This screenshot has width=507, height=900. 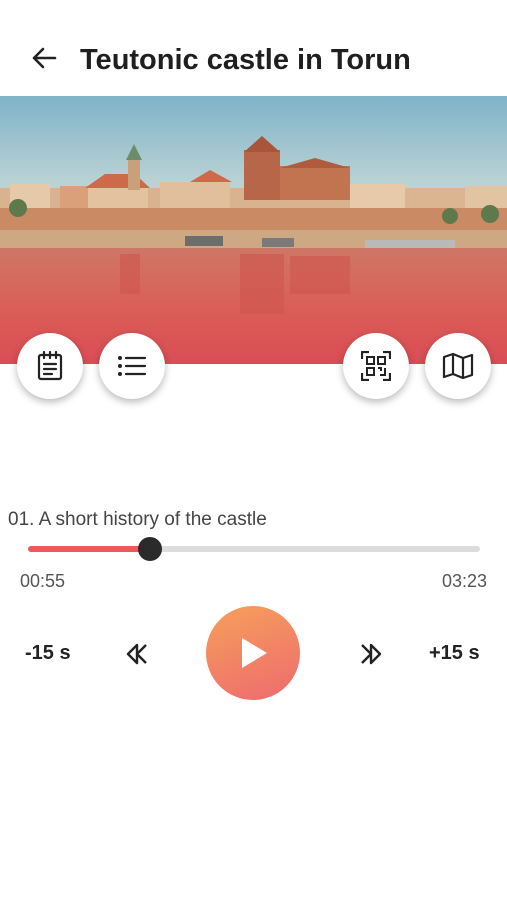 I want to click on map-icon, so click(x=458, y=366).